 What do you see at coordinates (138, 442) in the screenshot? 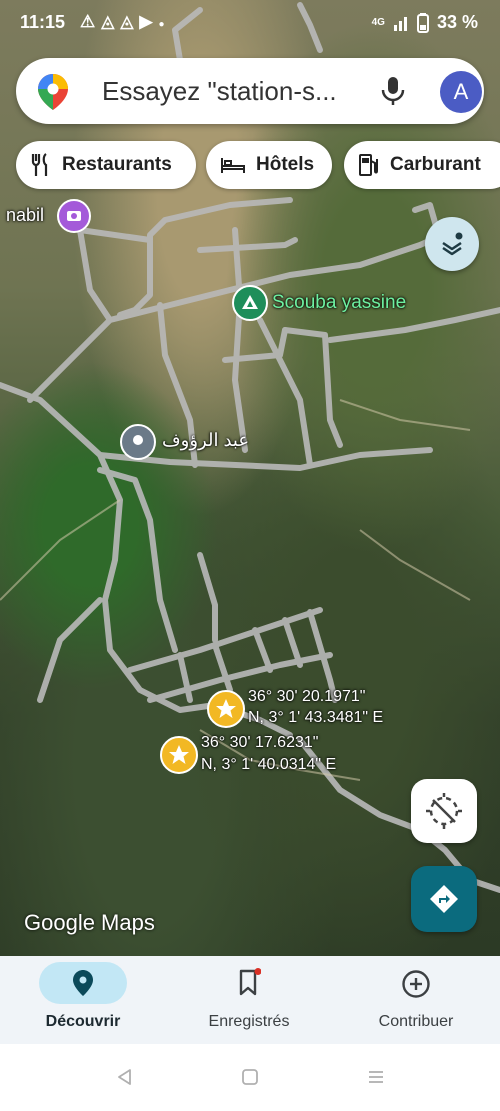
I see `place-poi-icon` at bounding box center [138, 442].